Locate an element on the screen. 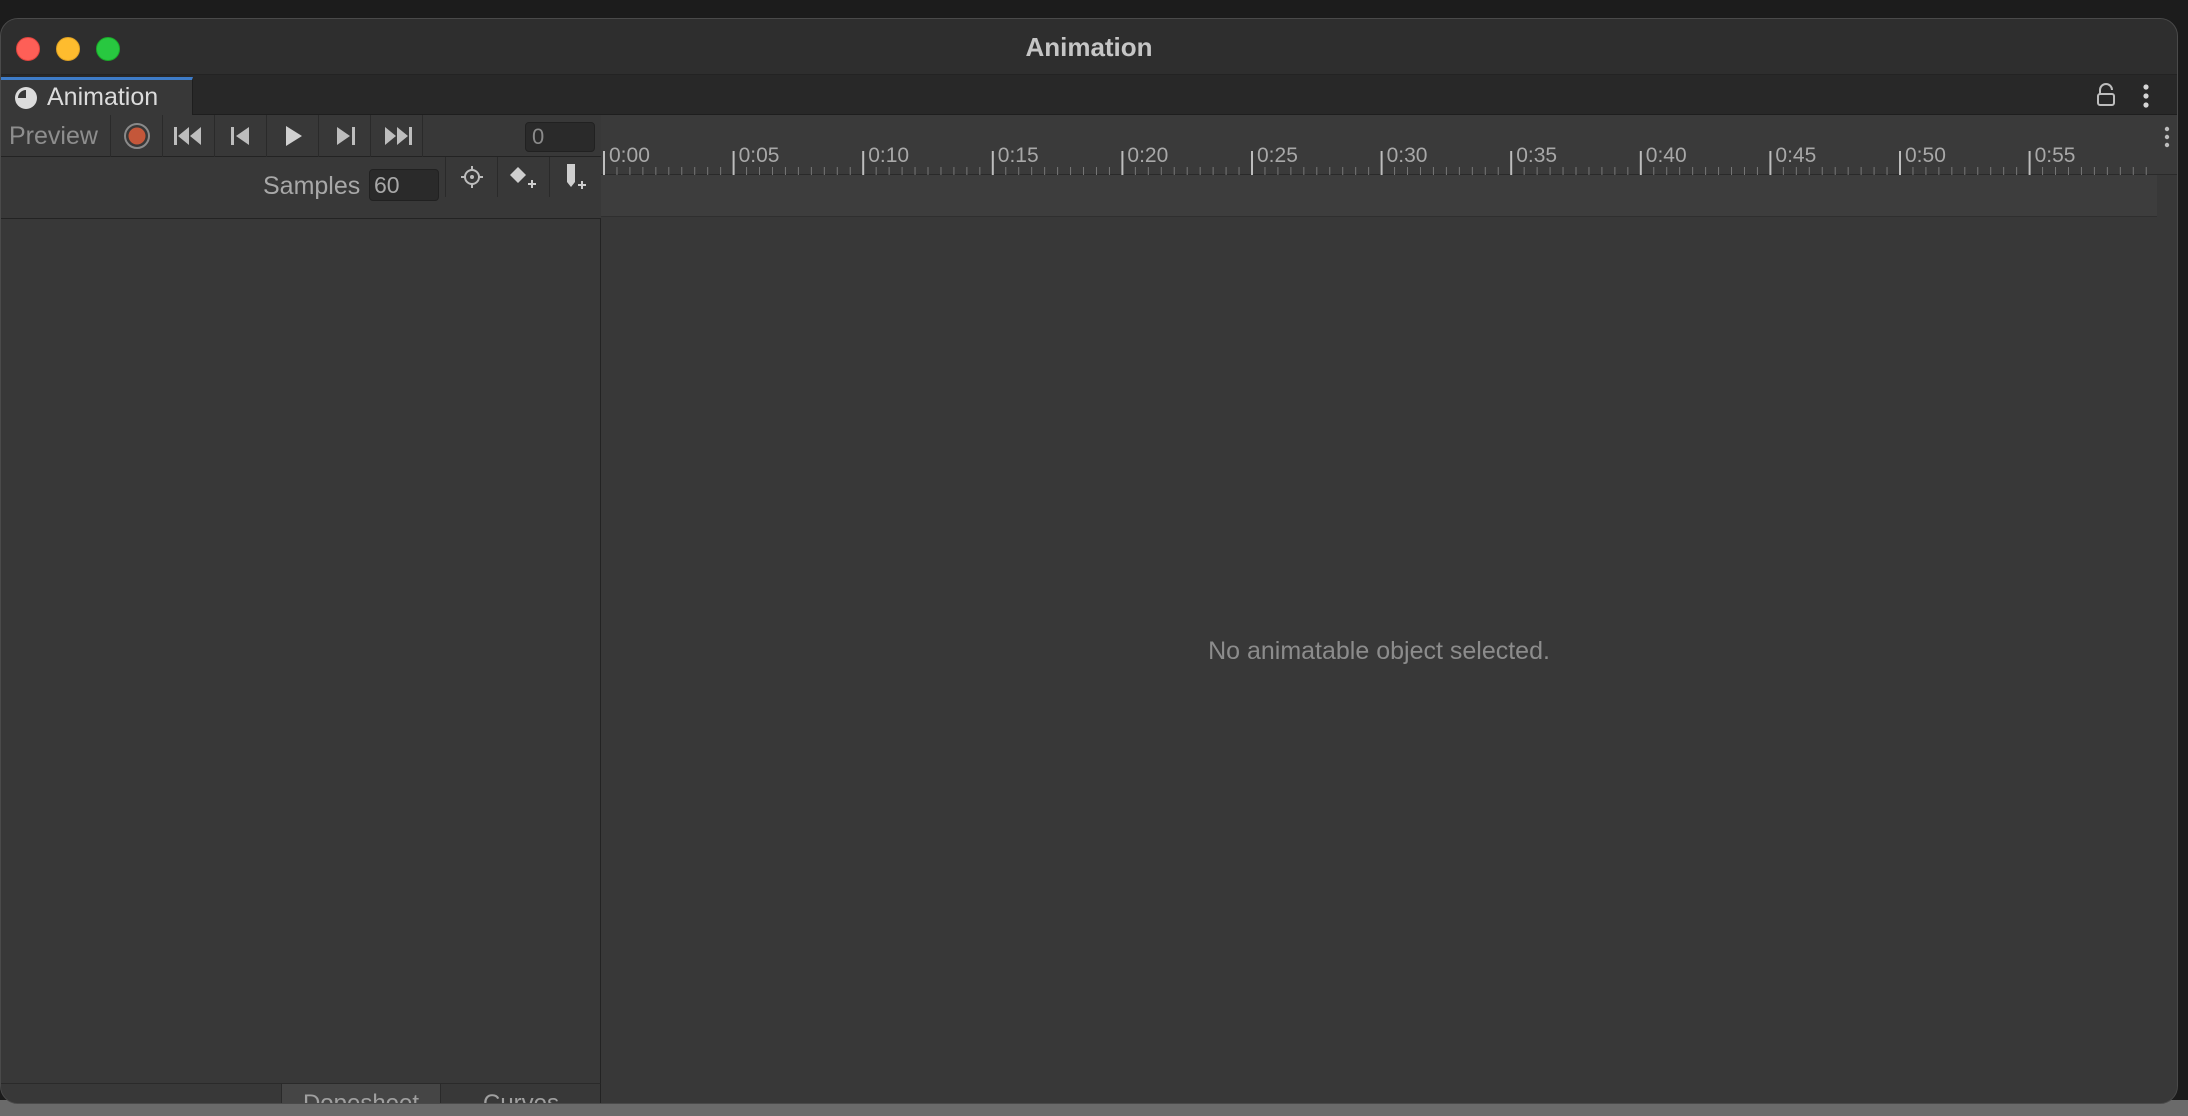 The height and width of the screenshot is (1116, 2188). current-frame-field: 0 is located at coordinates (560, 137).